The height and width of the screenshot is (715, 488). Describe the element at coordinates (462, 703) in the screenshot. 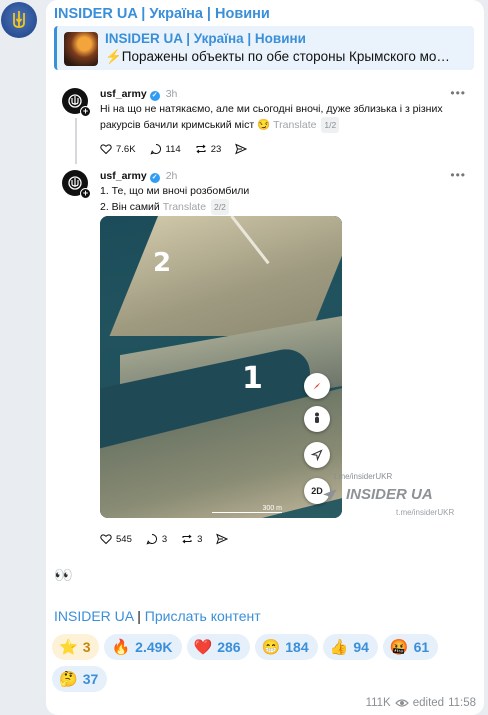

I see `message-time: 11:58` at that location.